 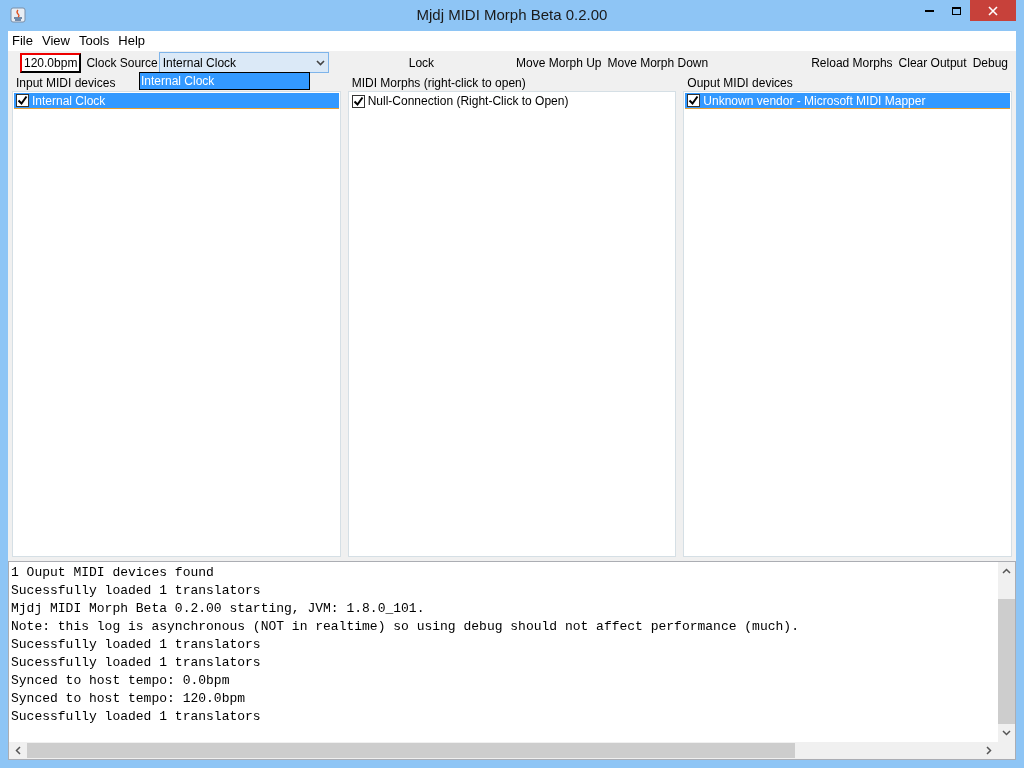 What do you see at coordinates (852, 62) in the screenshot?
I see `toolbar-button: Reload Morphs` at bounding box center [852, 62].